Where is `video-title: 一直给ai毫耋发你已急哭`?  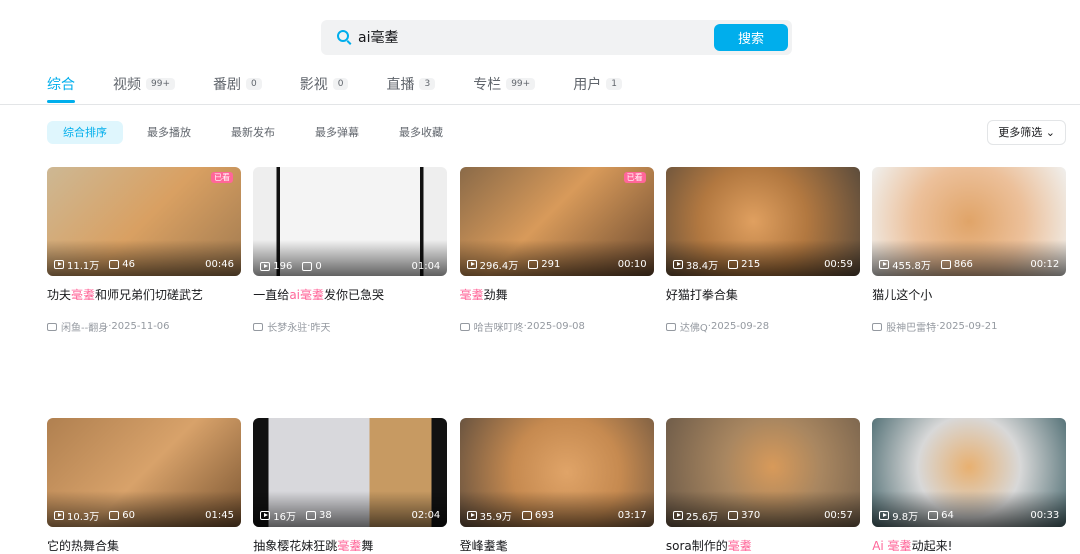 video-title: 一直给ai毫耋发你已急哭 is located at coordinates (350, 294).